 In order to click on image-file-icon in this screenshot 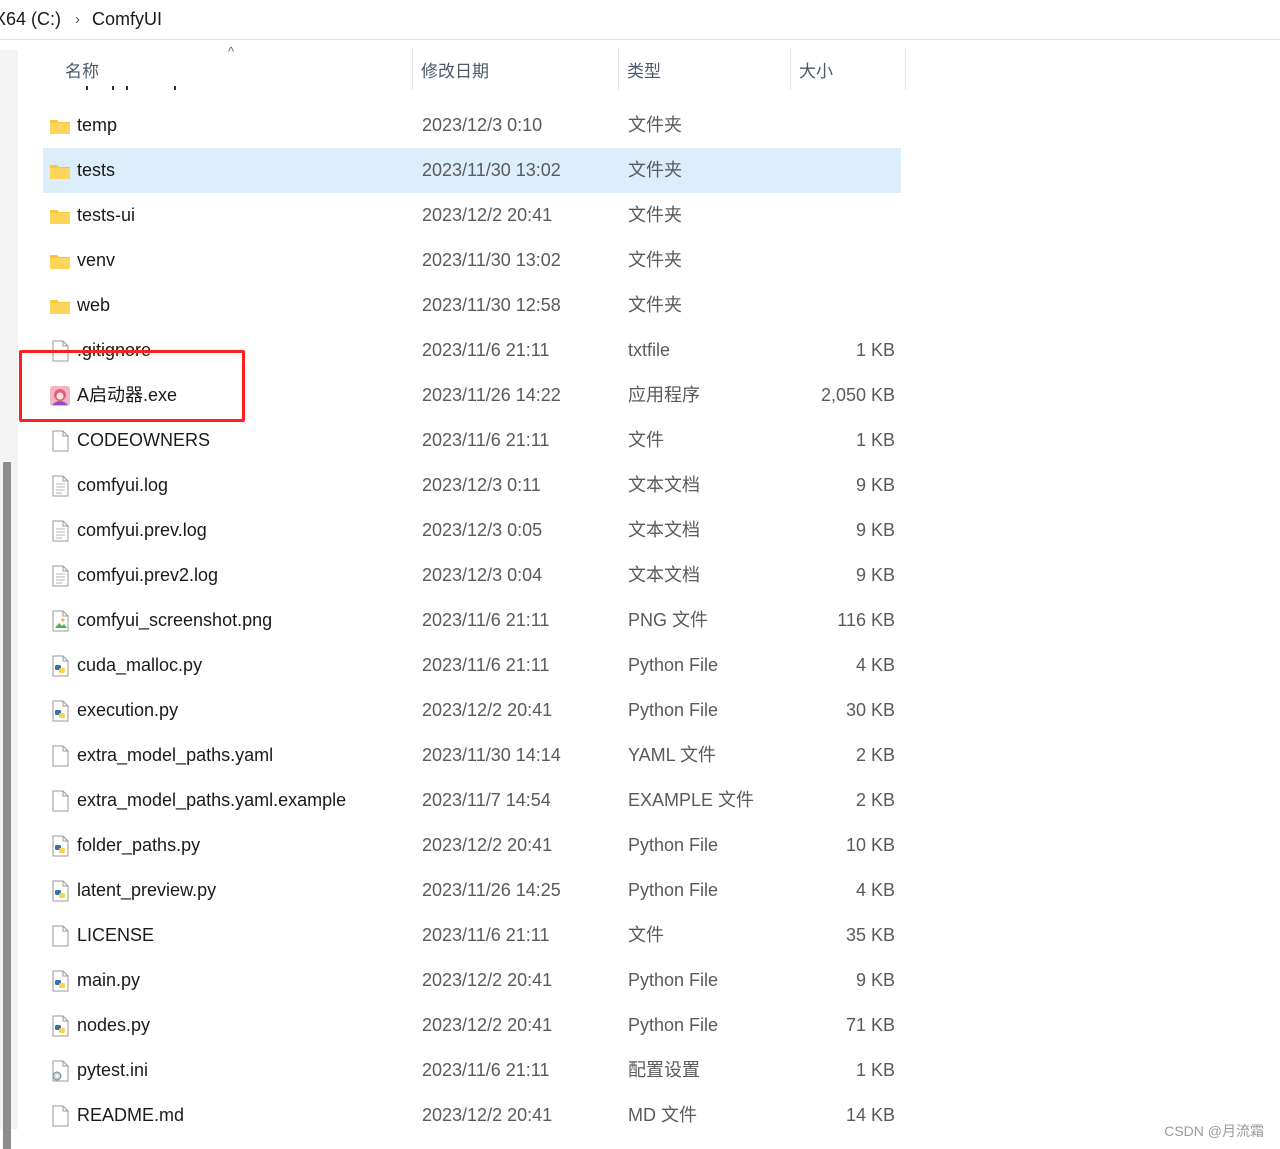, I will do `click(60, 621)`.